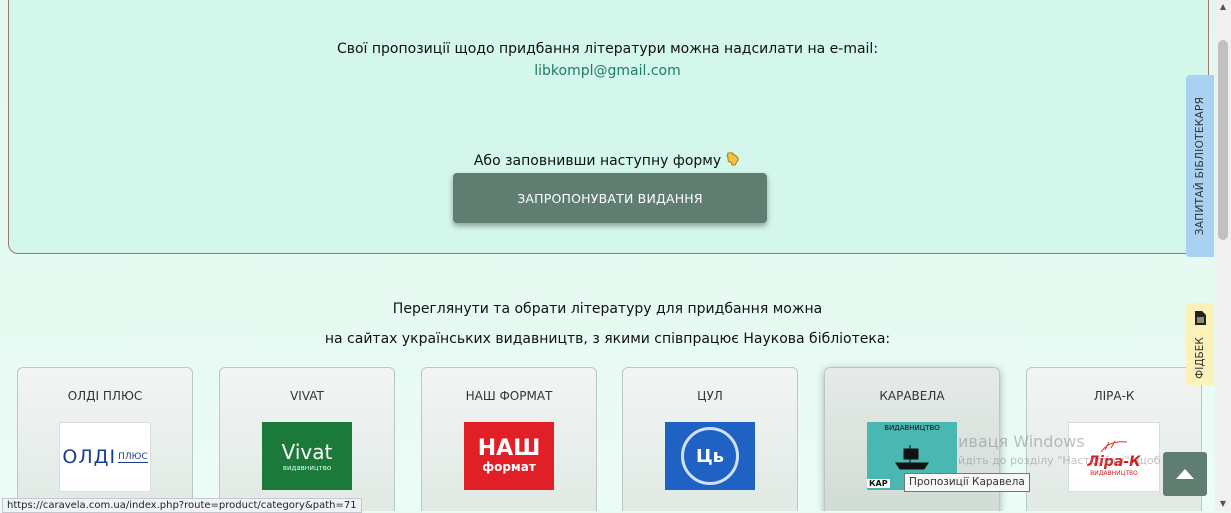 This screenshot has width=1231, height=513. I want to click on publisher-name: КАРАВЕЛА, so click(912, 396).